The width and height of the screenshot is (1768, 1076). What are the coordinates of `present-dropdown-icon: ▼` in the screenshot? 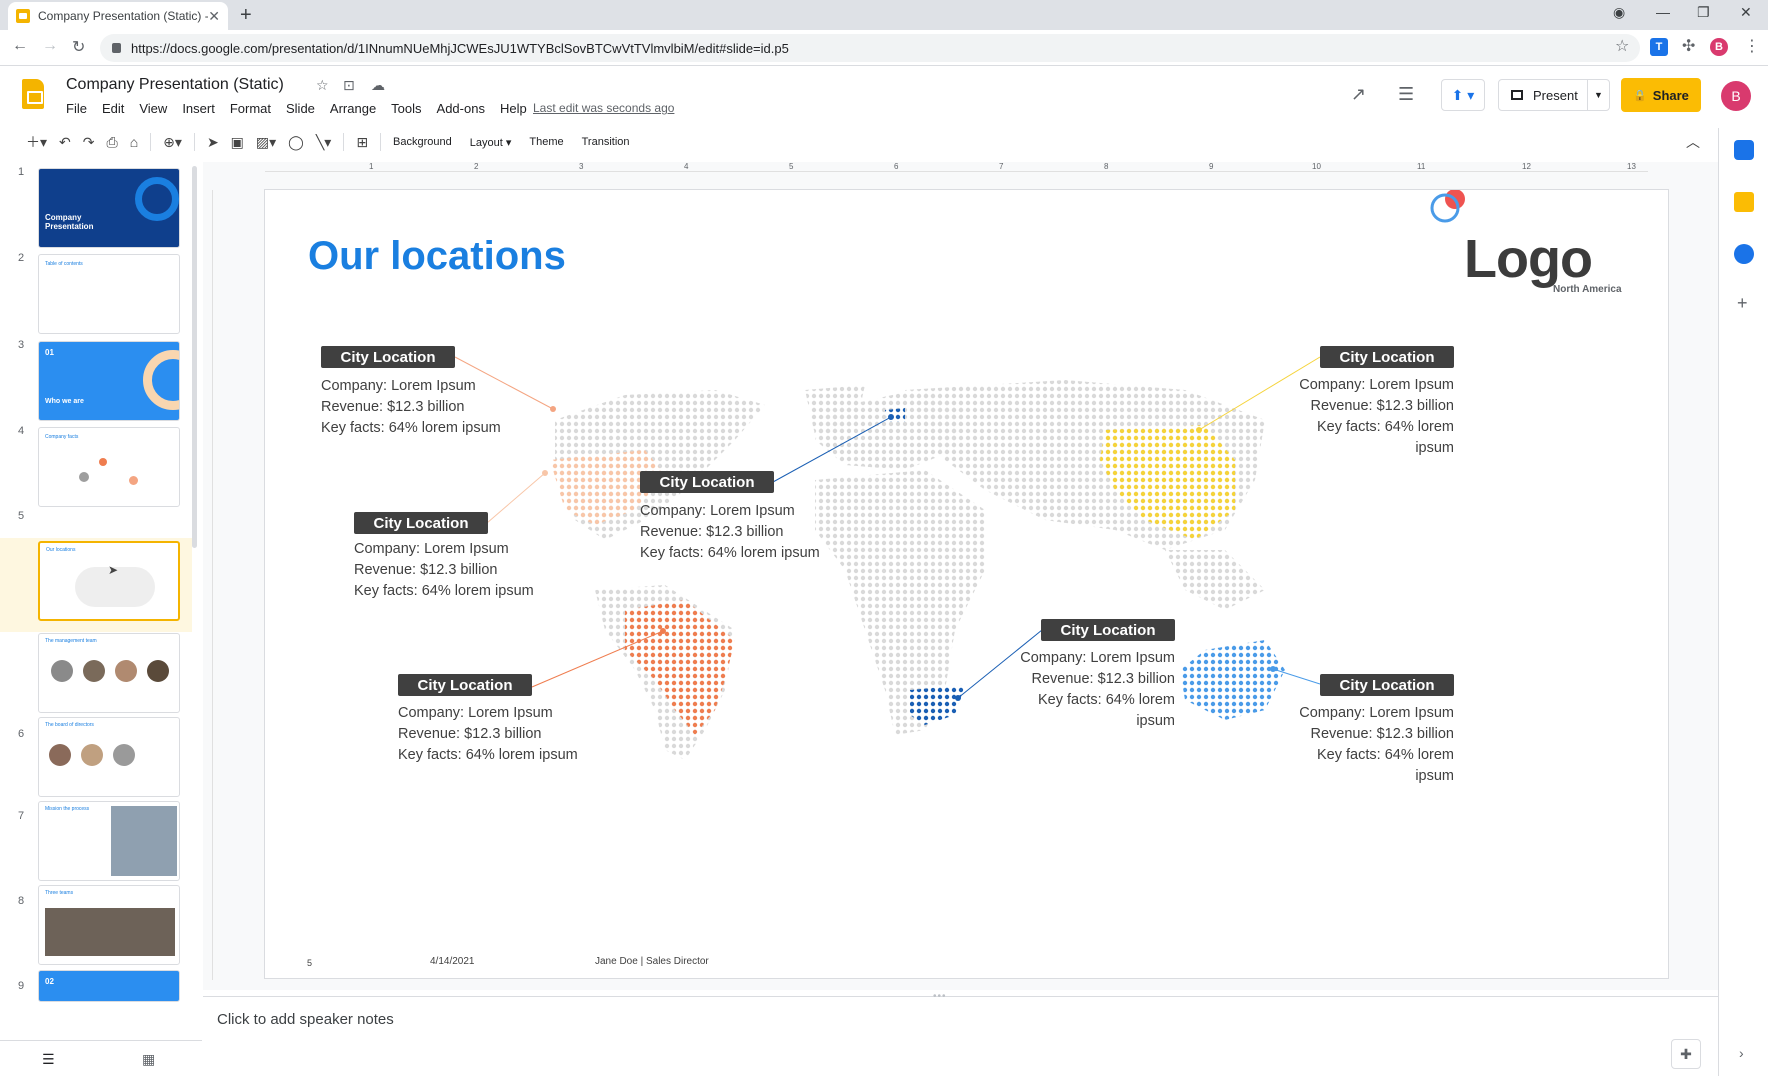 It's located at (1598, 95).